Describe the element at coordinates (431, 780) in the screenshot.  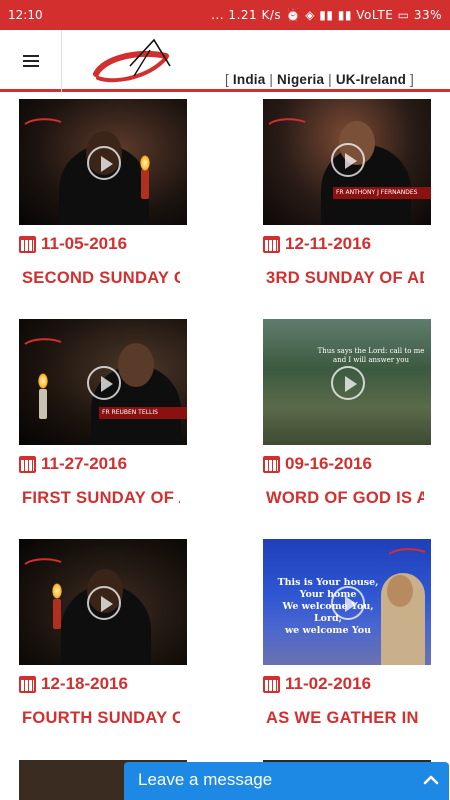
I see `chevron-up-icon` at that location.